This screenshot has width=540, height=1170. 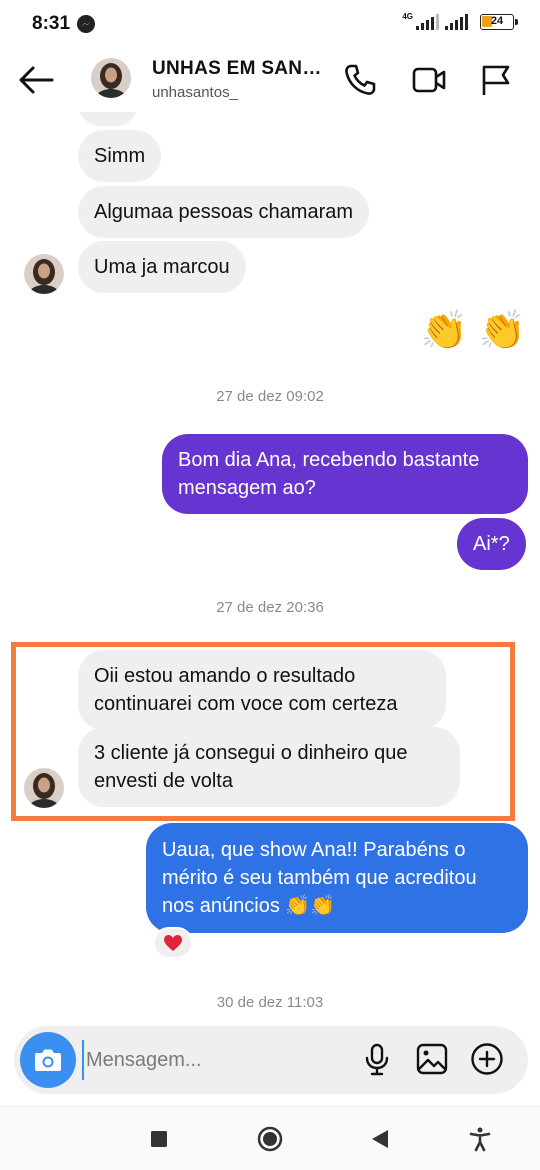 What do you see at coordinates (51, 23) in the screenshot?
I see `status-time: 8:31` at bounding box center [51, 23].